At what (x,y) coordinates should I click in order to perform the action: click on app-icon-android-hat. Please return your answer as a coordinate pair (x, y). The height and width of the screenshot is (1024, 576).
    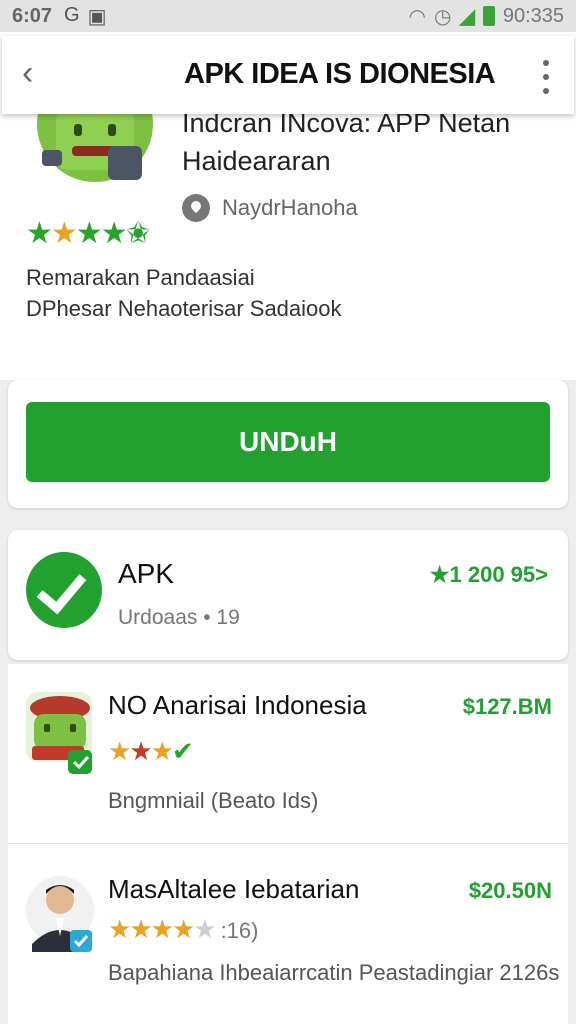
    Looking at the image, I should click on (59, 733).